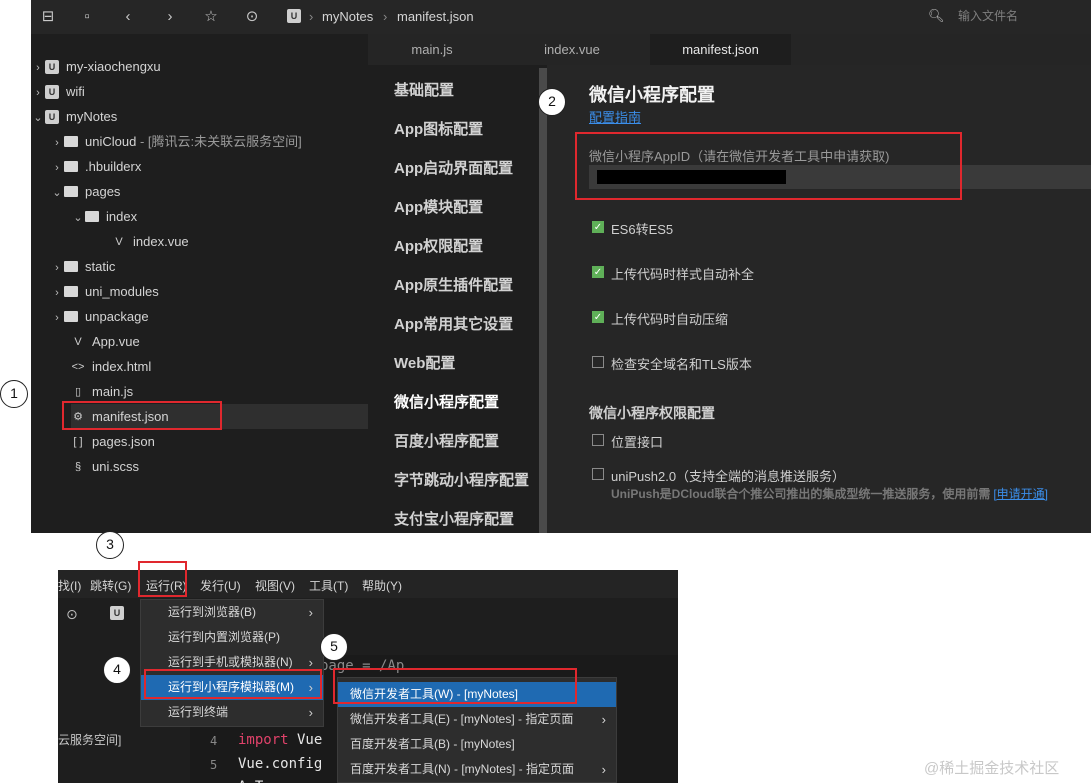  I want to click on config-menu-item: App常用其它设置, so click(453, 323).